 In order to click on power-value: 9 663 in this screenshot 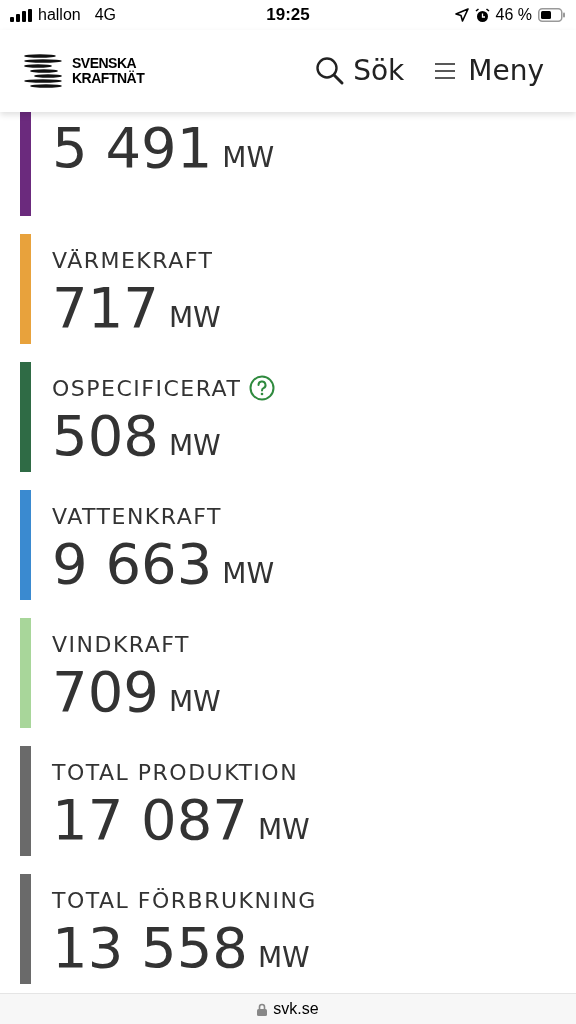, I will do `click(132, 564)`.